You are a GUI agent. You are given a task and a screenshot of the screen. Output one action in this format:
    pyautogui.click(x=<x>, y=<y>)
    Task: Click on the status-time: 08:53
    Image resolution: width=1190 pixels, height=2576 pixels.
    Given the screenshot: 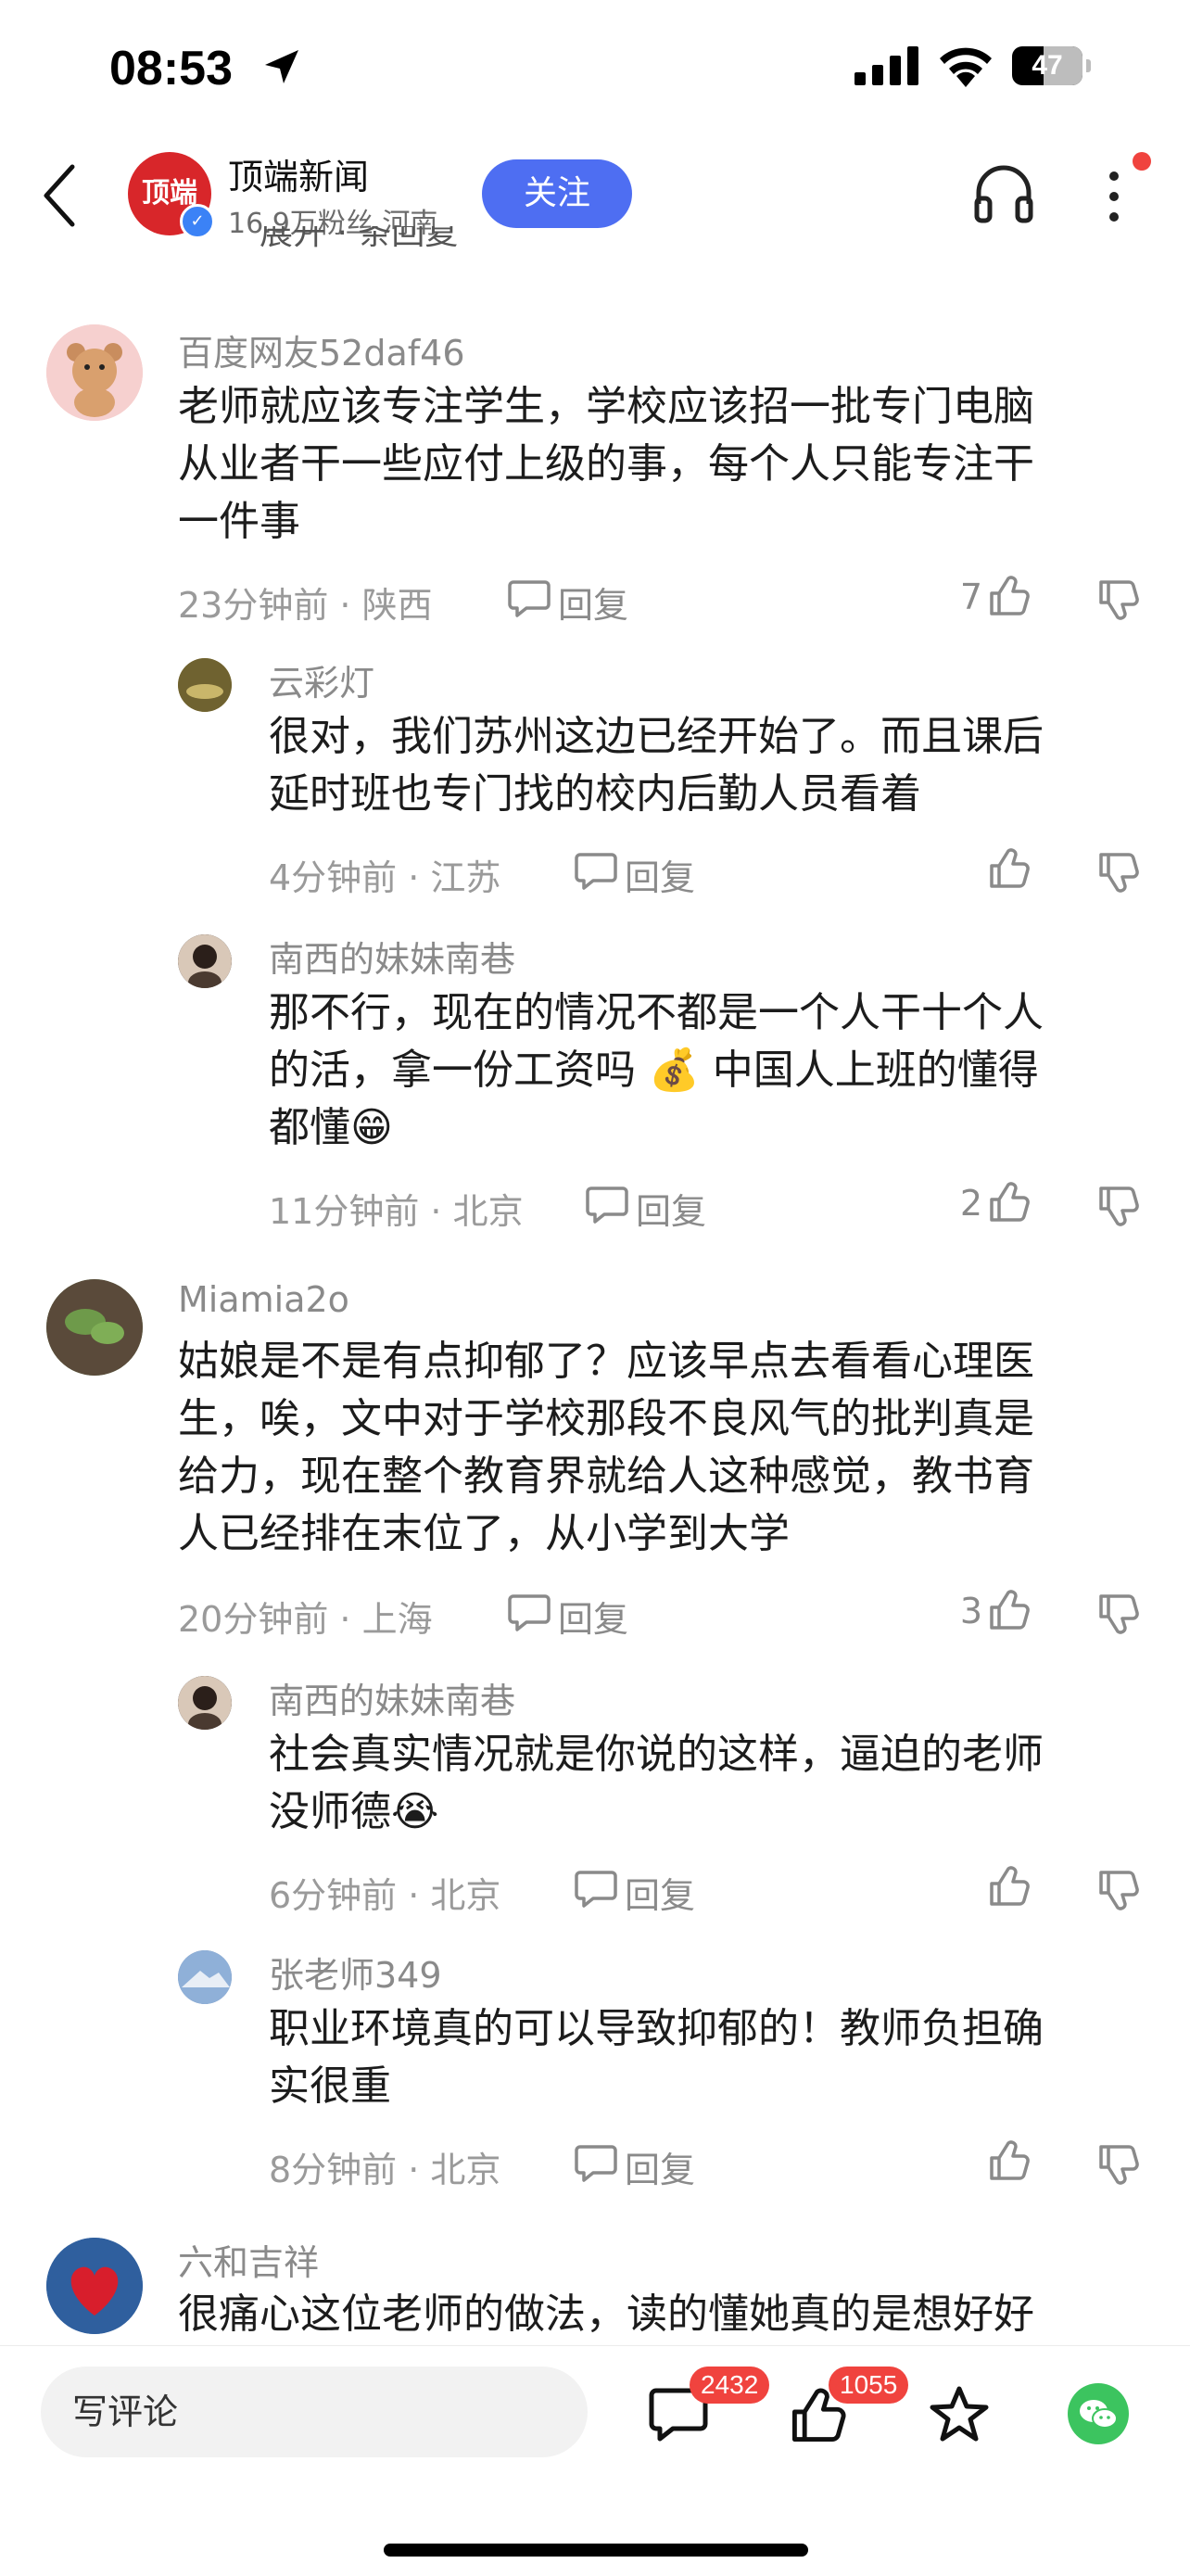 What is the action you would take?
    pyautogui.click(x=171, y=68)
    